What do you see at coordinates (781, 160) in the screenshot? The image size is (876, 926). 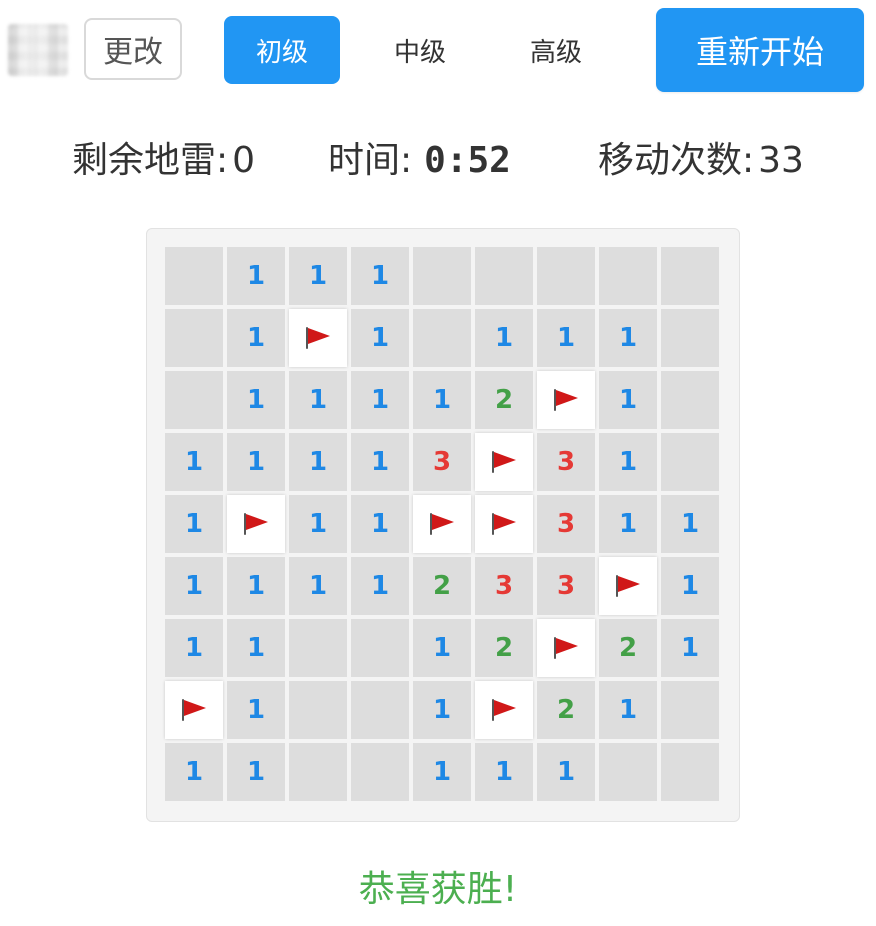 I see `move-count-value: 33` at bounding box center [781, 160].